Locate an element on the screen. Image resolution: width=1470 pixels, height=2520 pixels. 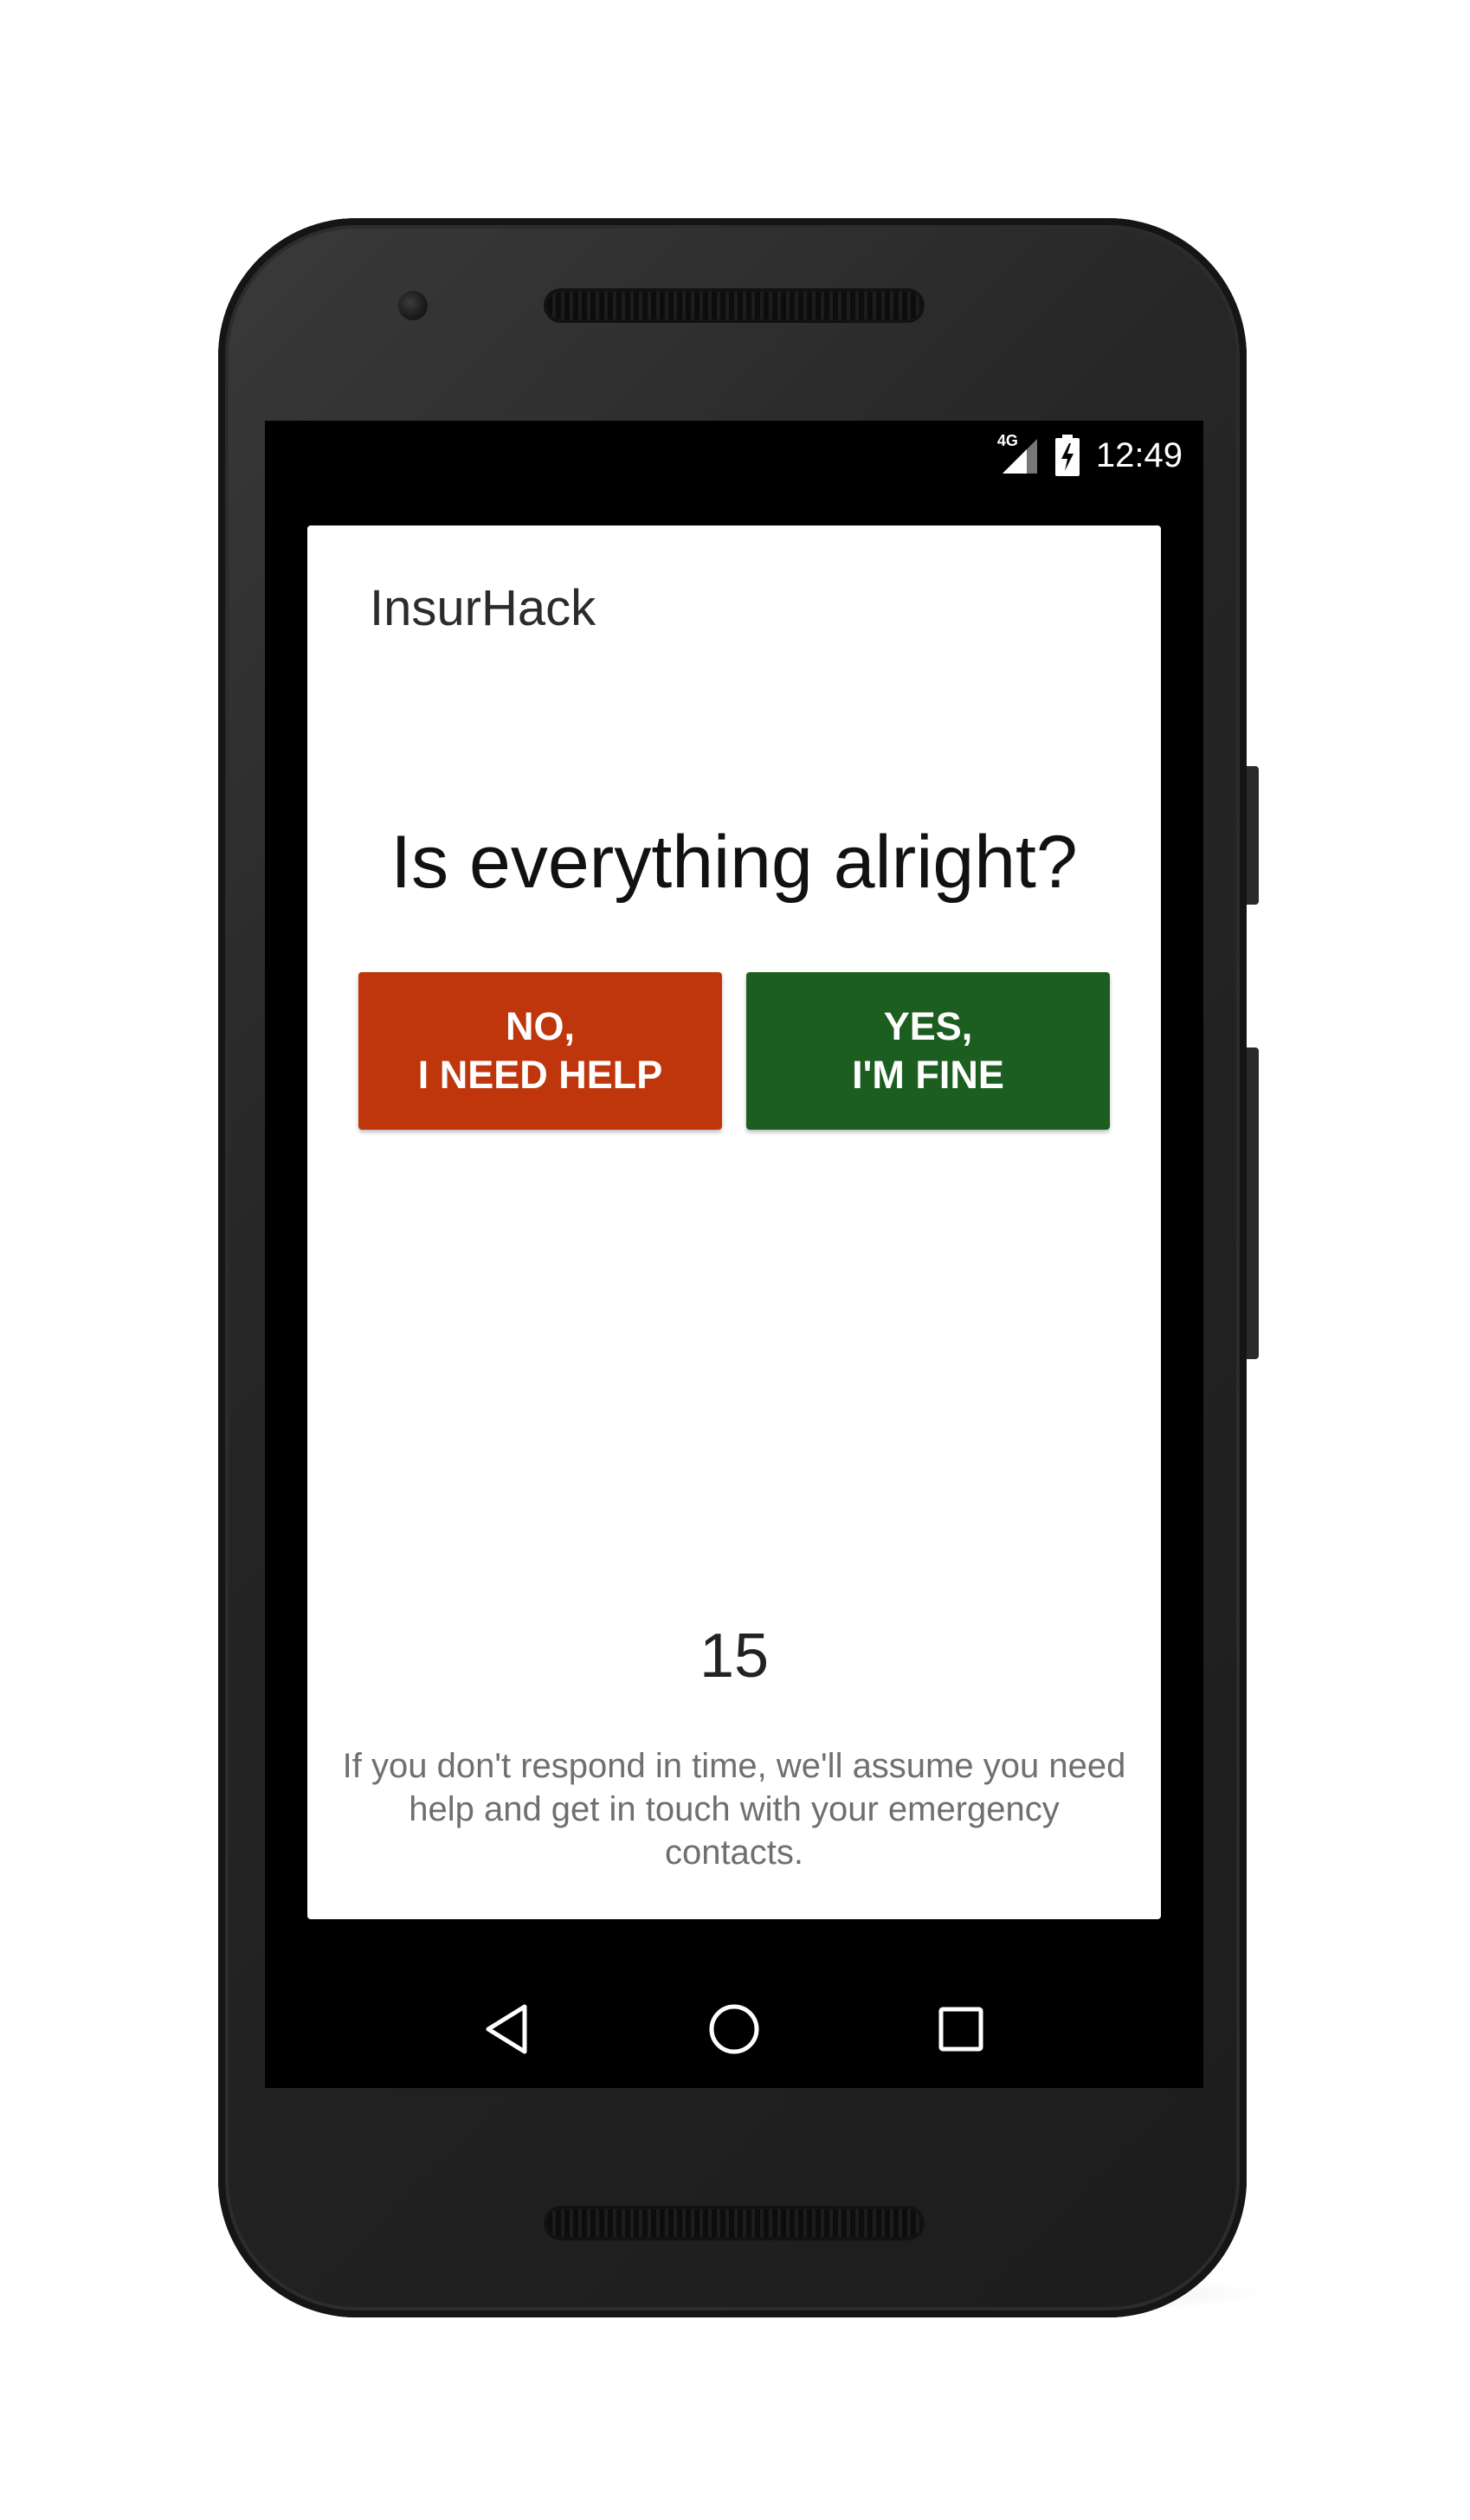
need-help-line1: NO, is located at coordinates (540, 1026).